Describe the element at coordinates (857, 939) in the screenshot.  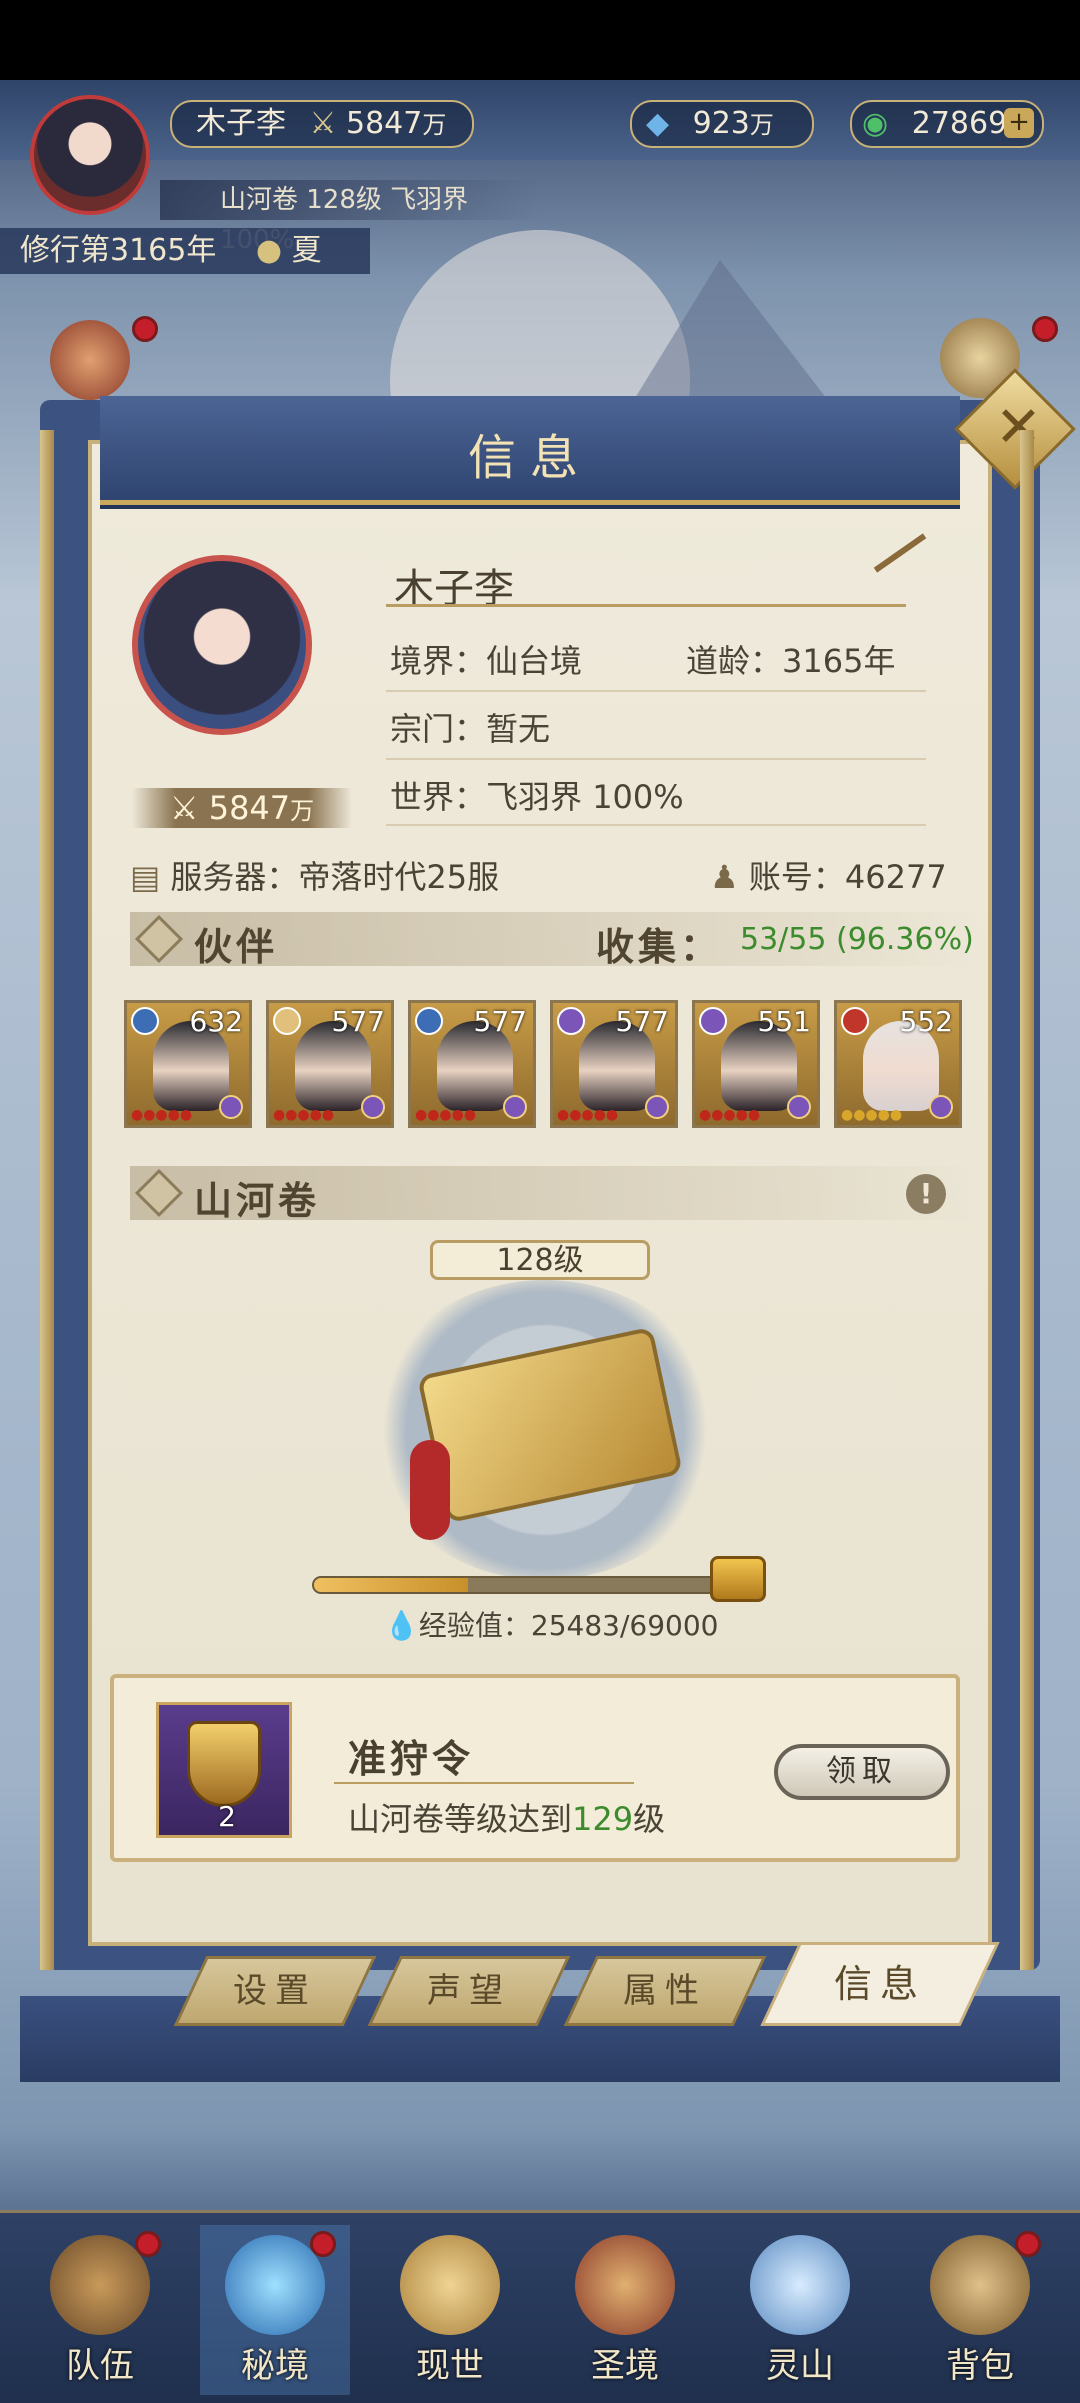
I see `collect-value: 53/55 (96.36%)` at that location.